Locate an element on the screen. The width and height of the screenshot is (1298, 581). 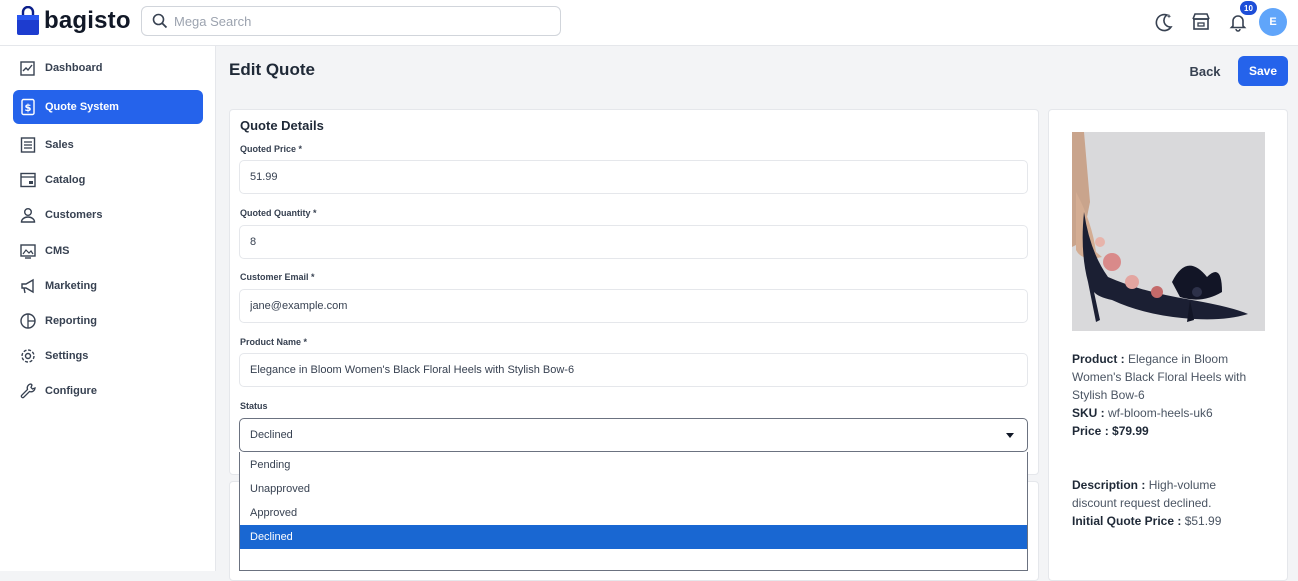
sidebar-item-label: Configure is located at coordinates (71, 391).